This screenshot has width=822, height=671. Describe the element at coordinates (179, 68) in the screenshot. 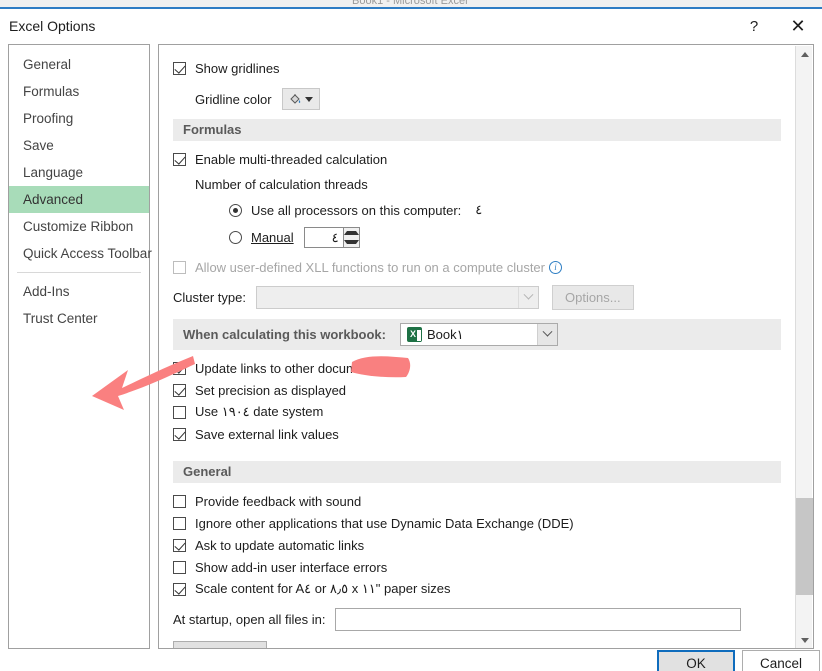

I see `show-gridlines-checkbox` at that location.